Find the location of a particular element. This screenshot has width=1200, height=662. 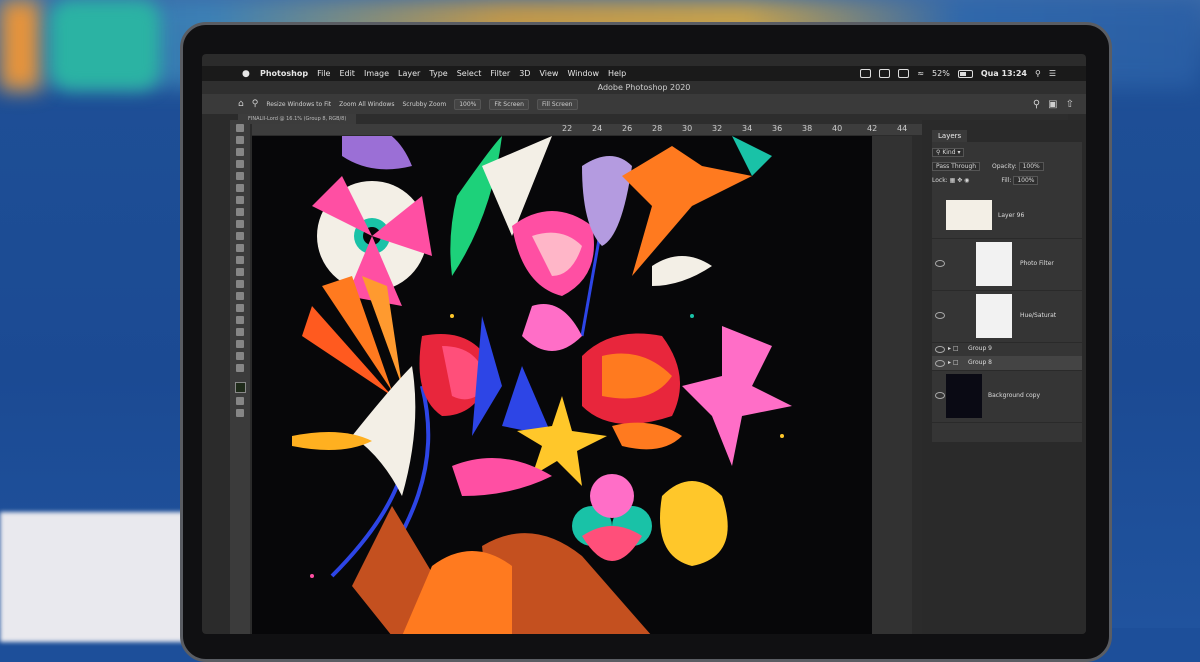

wifi-icon: ≈ is located at coordinates (920, 73).